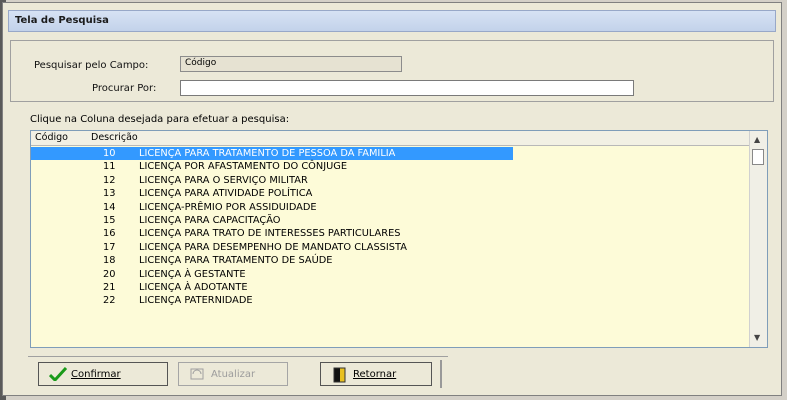  I want to click on row-description: LICENÇA PARA TRATAMENTO DE SAÚDE, so click(236, 261).